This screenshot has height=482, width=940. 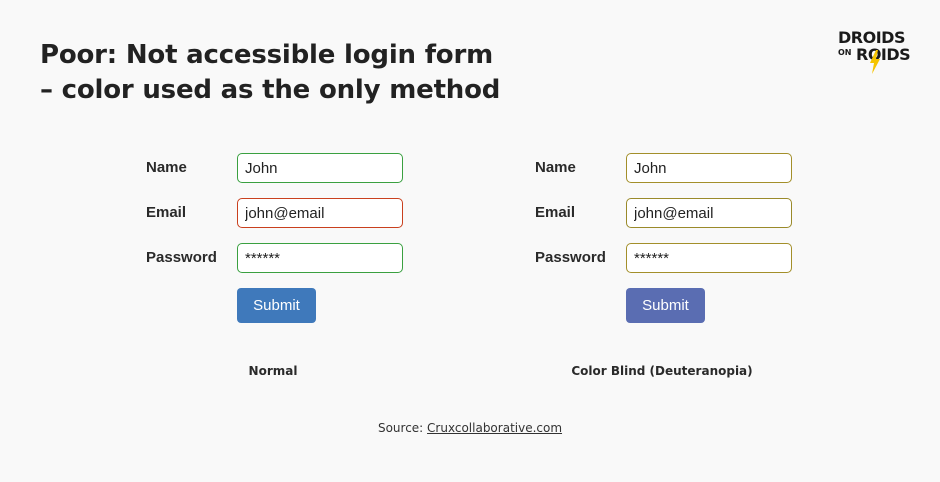 I want to click on caption-normal: Normal, so click(x=273, y=371).